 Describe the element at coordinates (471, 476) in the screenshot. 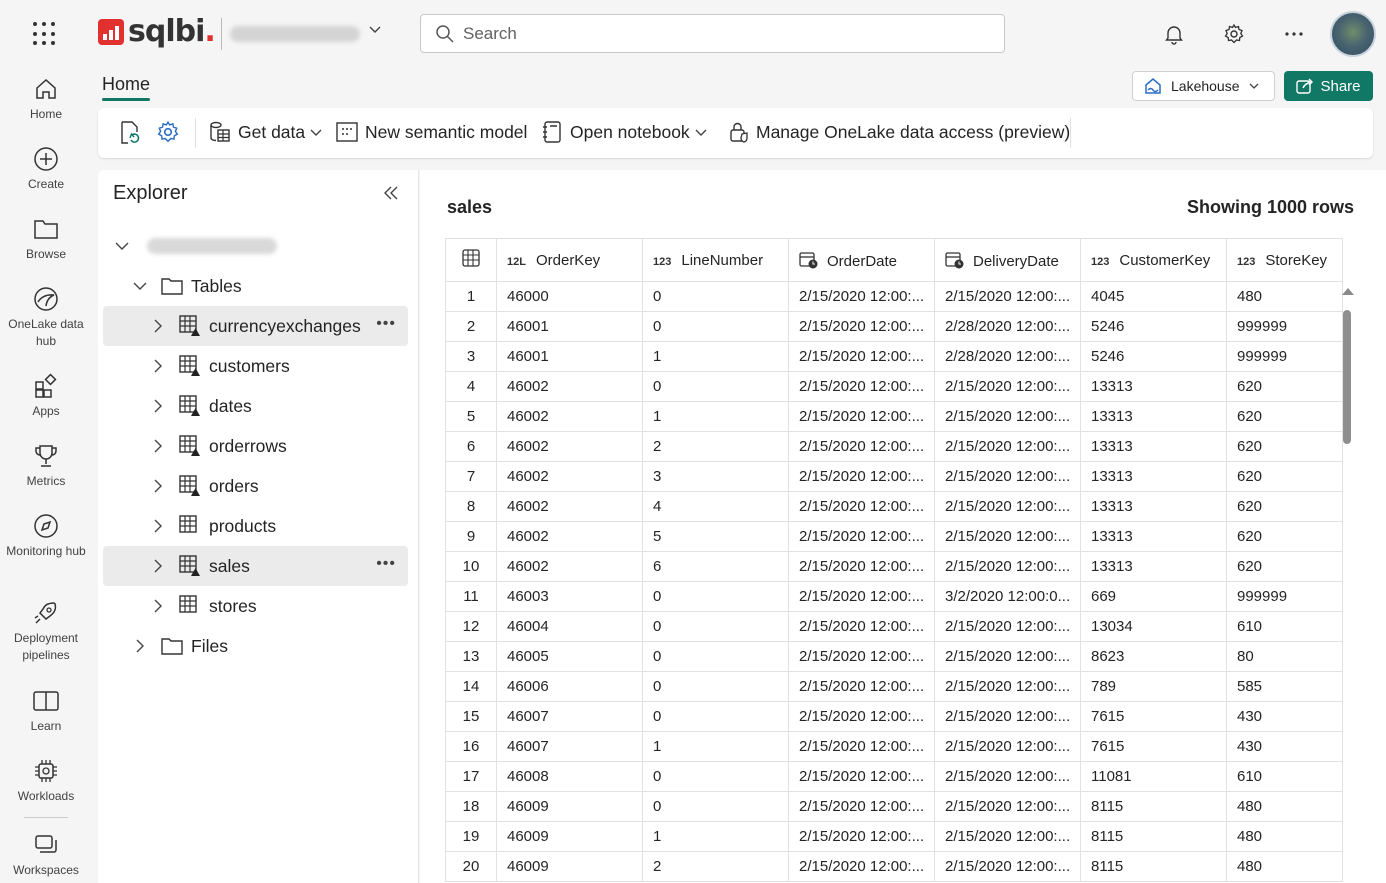

I see `cell-row-number: 7` at that location.